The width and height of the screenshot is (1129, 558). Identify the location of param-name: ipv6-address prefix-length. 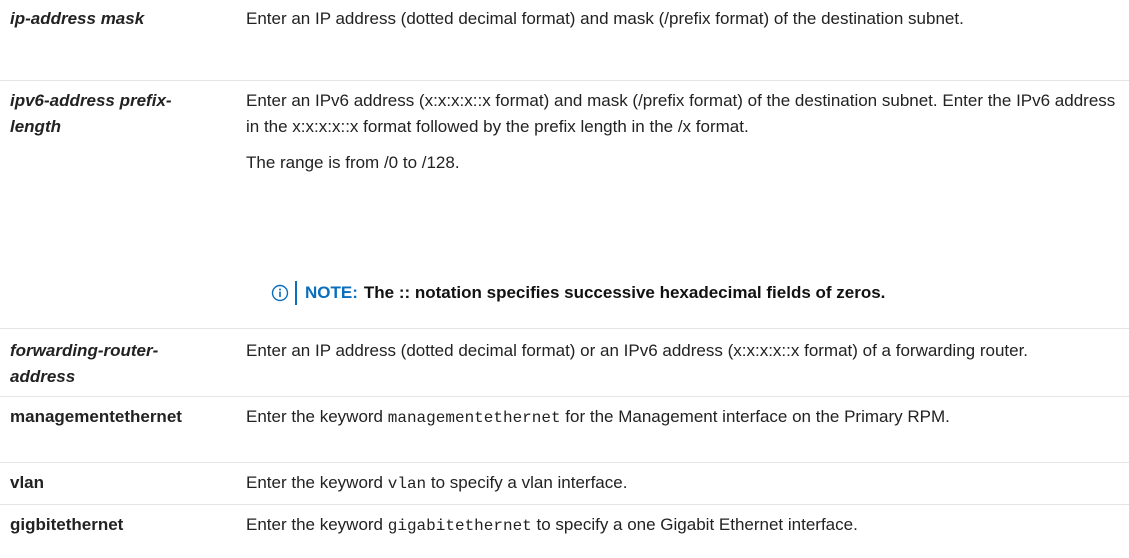
(91, 113).